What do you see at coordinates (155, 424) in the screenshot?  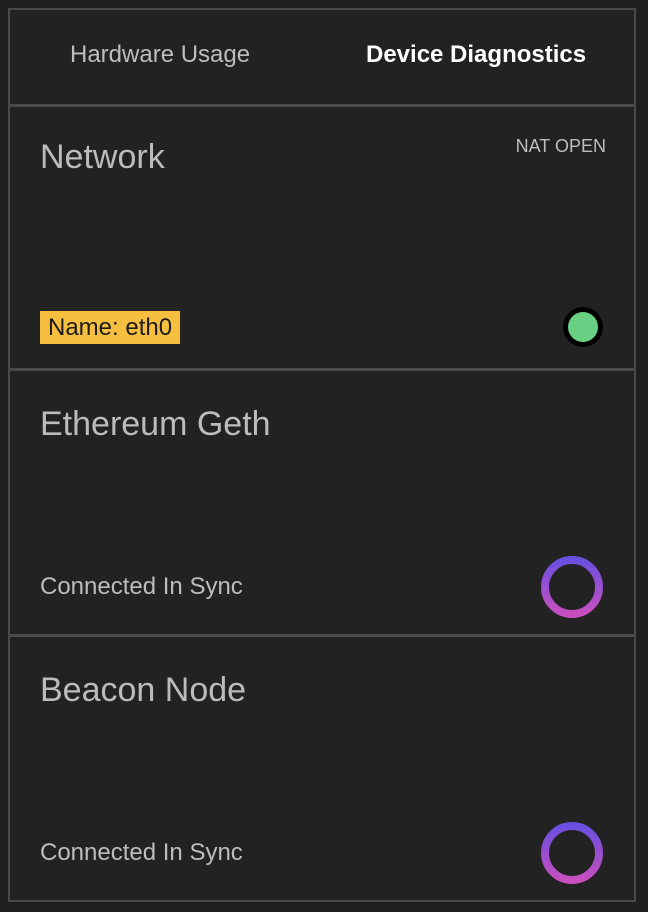 I see `geth-title: Ethereum Geth` at bounding box center [155, 424].